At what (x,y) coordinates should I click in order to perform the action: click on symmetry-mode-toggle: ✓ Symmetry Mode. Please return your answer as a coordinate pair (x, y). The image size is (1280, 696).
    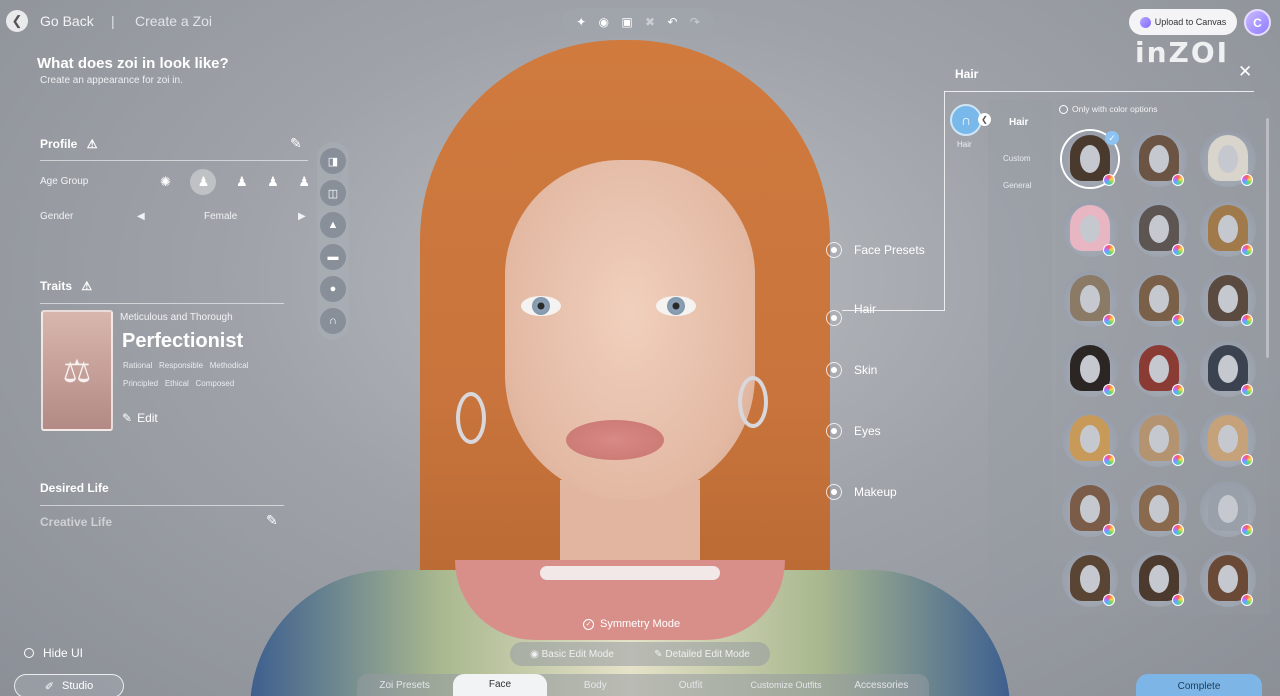
    Looking at the image, I should click on (631, 624).